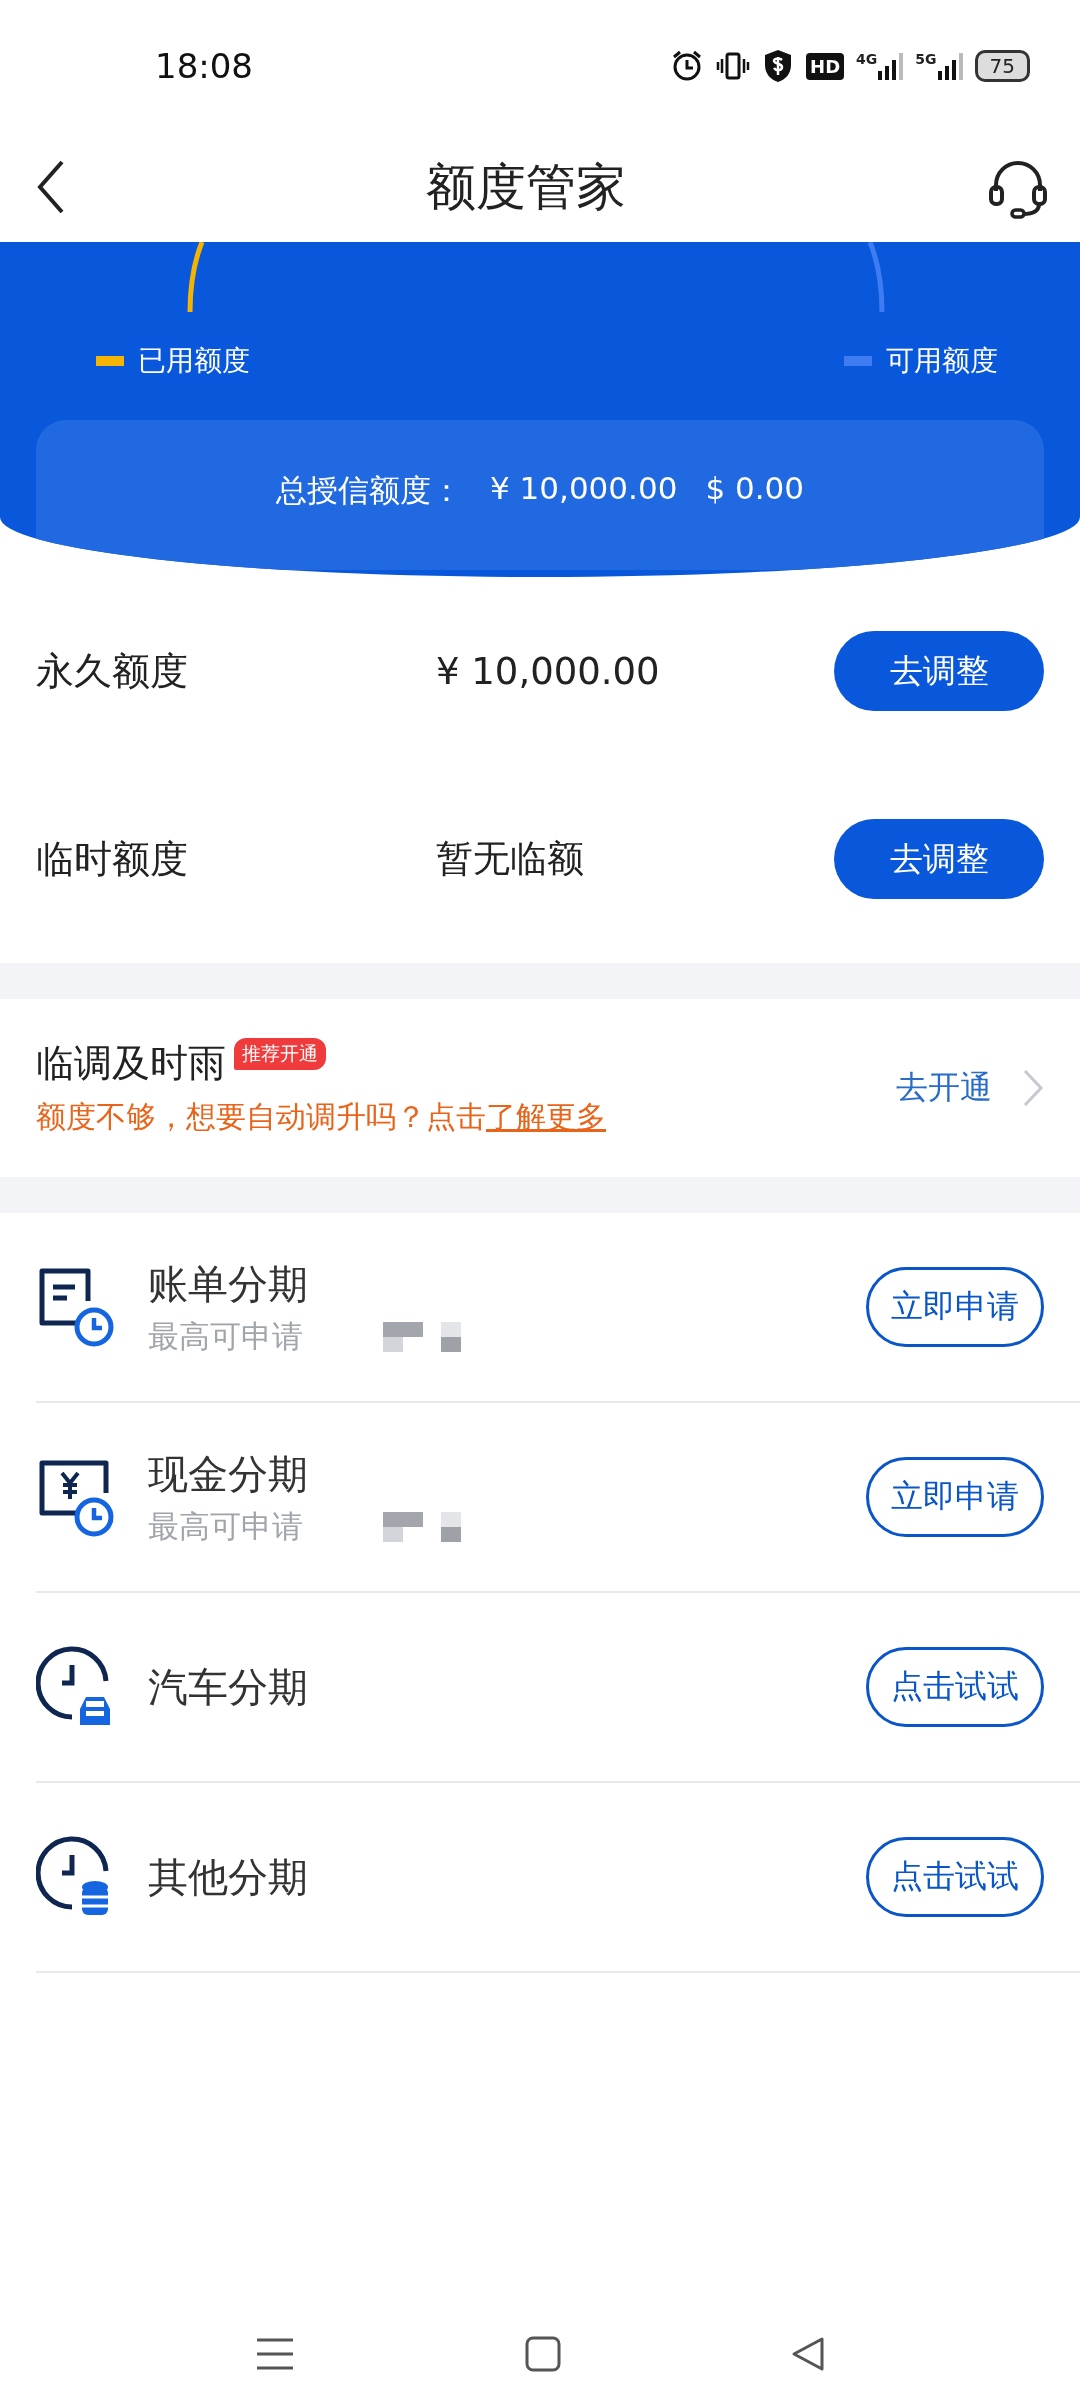  I want to click on back-triangle-icon, so click(808, 2354).